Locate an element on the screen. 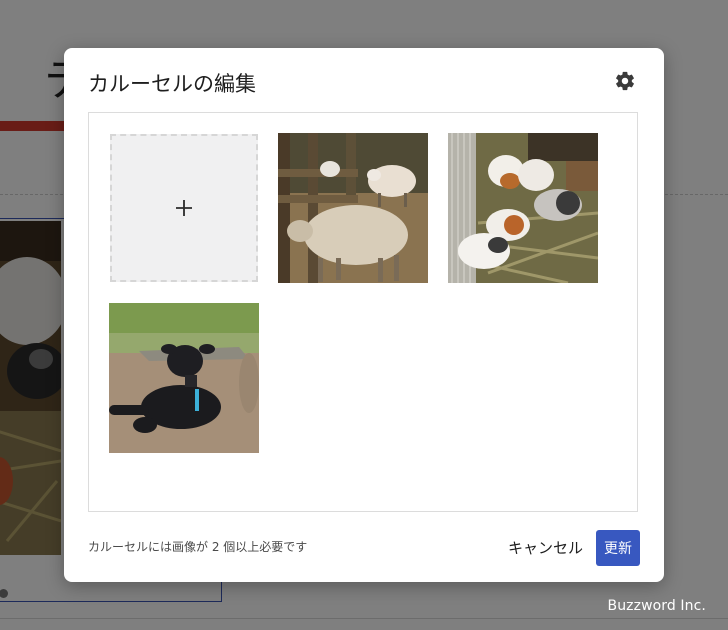 This screenshot has height=630, width=728. gear-icon is located at coordinates (625, 81).